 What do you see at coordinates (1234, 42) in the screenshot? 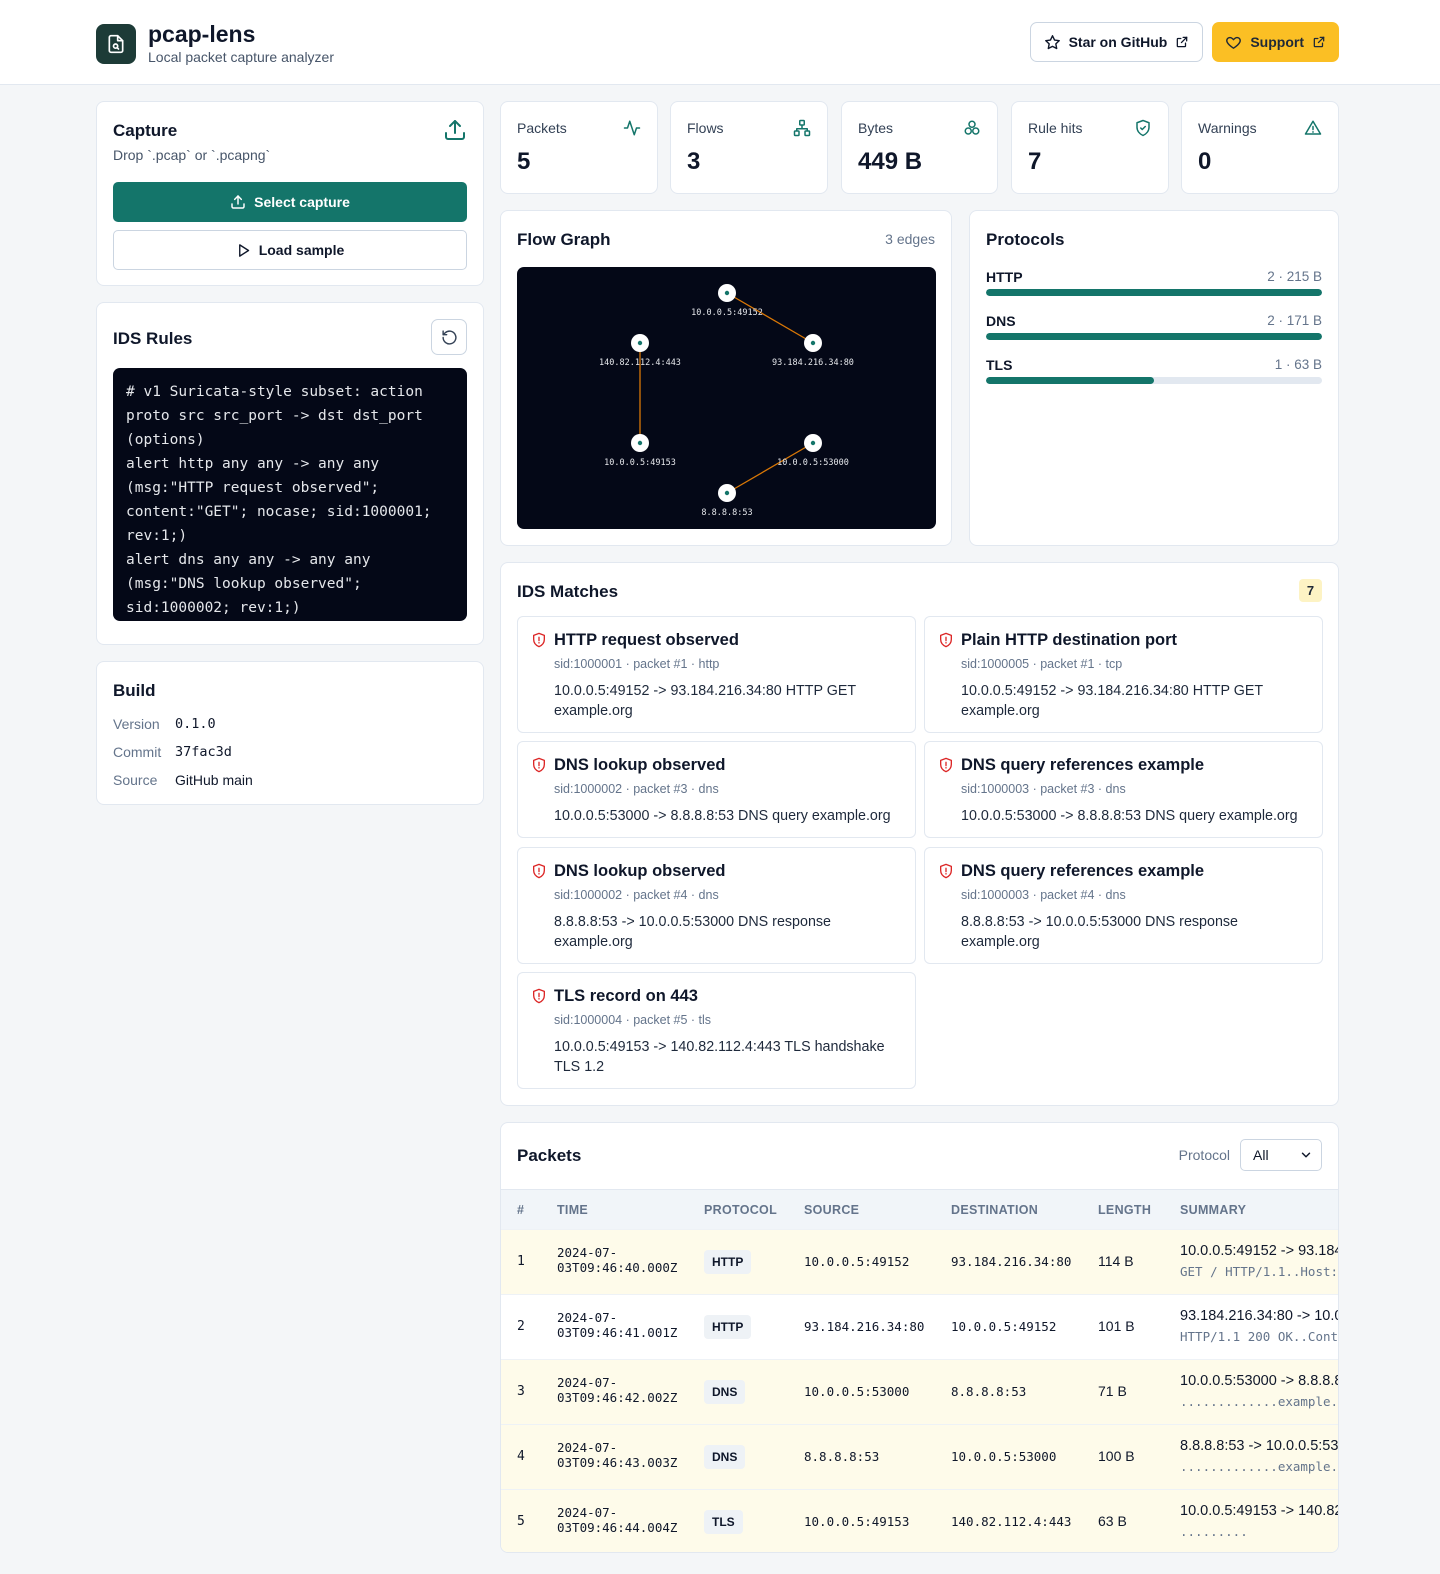
I see `heart-icon` at bounding box center [1234, 42].